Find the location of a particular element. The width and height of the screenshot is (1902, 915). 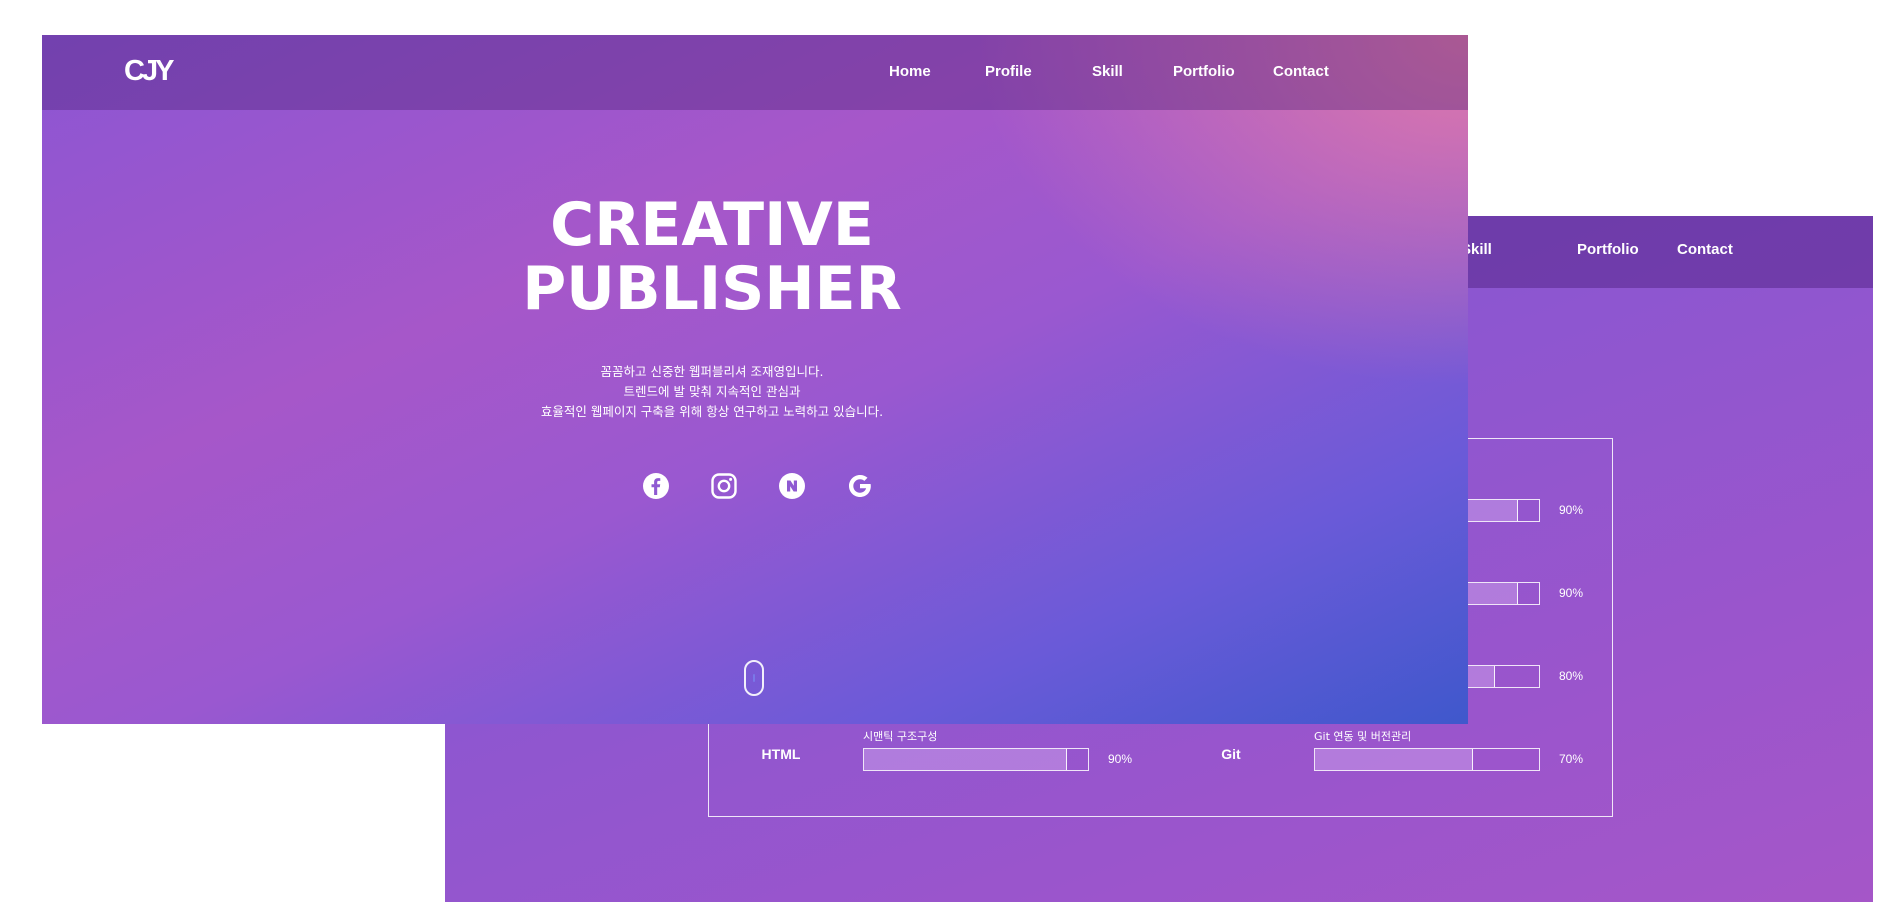

skill-percent: 80% is located at coordinates (1571, 676).